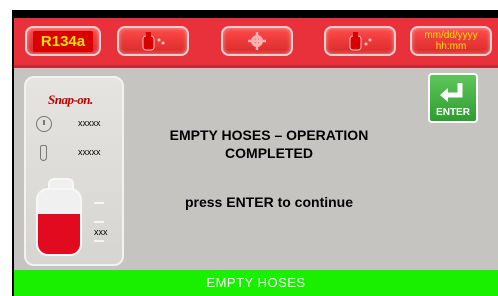 The height and width of the screenshot is (296, 498). Describe the element at coordinates (269, 202) in the screenshot. I see `continue-prompt: press ENTER to continue` at that location.